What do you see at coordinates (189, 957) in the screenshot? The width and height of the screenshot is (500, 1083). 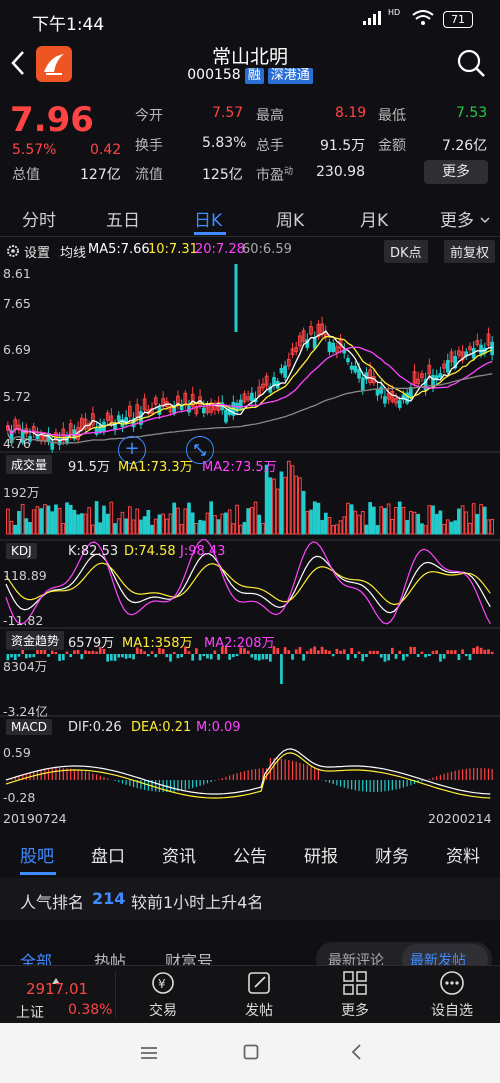 I see `forum-tab-wealth: 财富号` at bounding box center [189, 957].